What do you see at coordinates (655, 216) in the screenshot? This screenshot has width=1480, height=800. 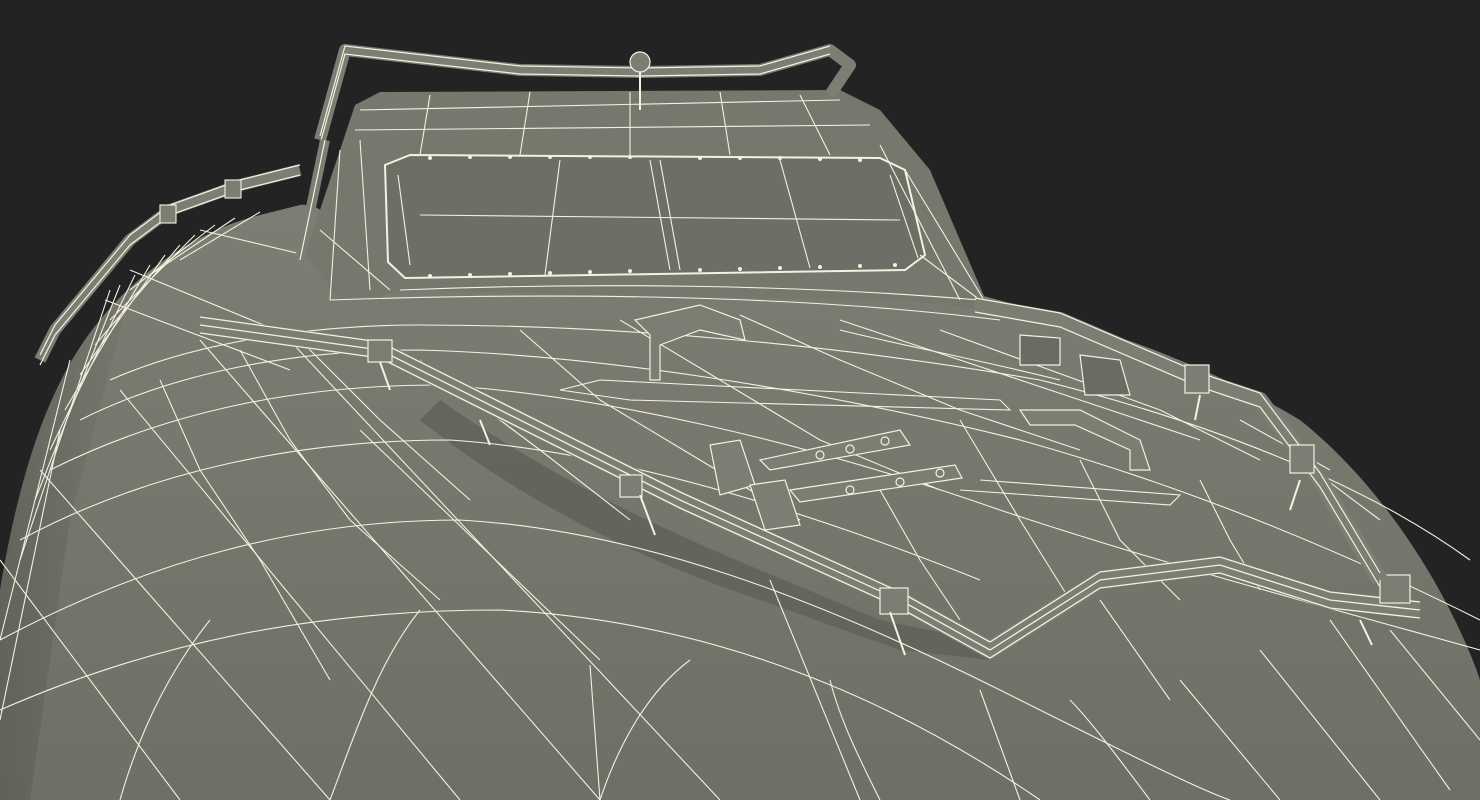 I see `windshield` at bounding box center [655, 216].